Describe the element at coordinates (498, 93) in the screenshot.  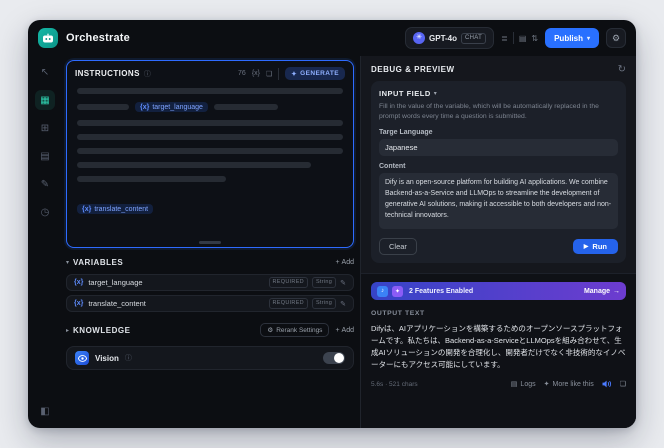
I see `input-field-collapse: INPUT FIELD ▾` at that location.